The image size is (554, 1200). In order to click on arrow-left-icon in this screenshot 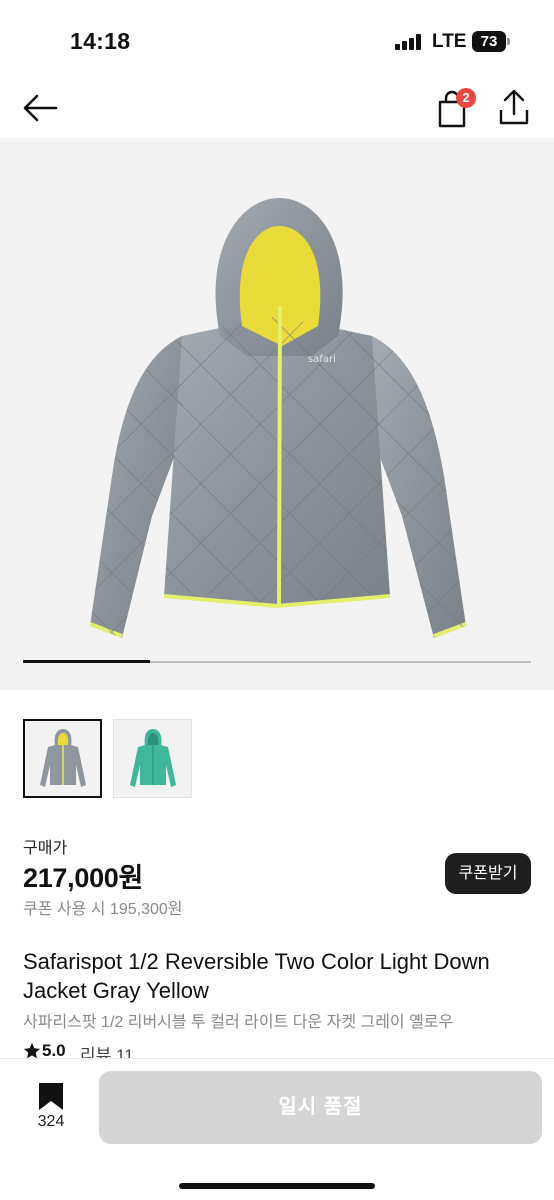, I will do `click(40, 108)`.